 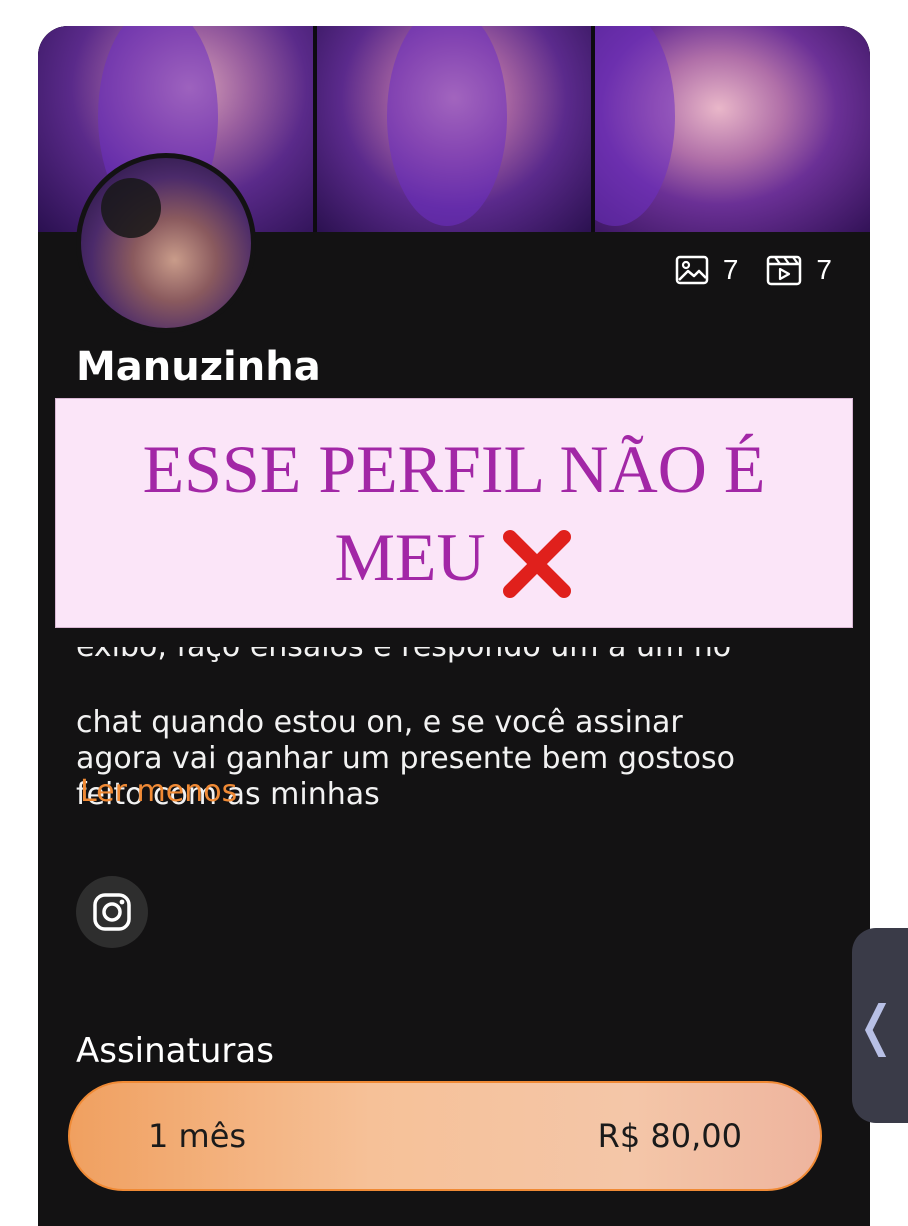 What do you see at coordinates (445, 1136) in the screenshot?
I see `subscription-plan-button: 1 mês R$ 80,00` at bounding box center [445, 1136].